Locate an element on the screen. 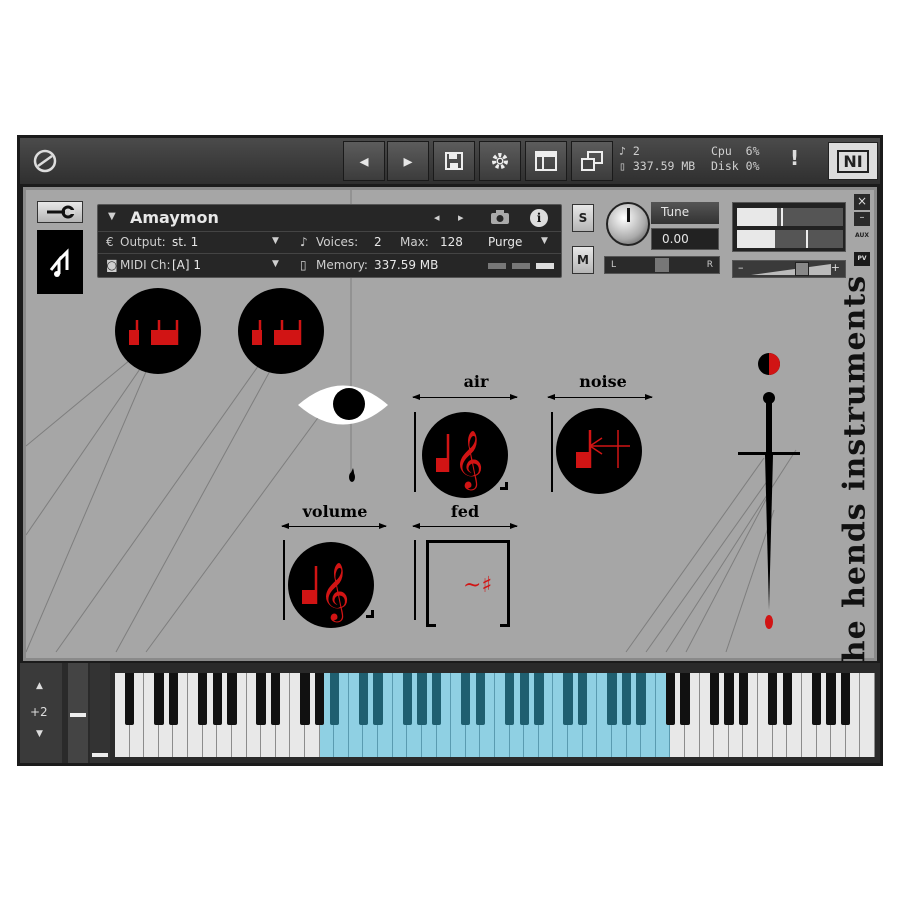 The width and height of the screenshot is (900, 900). save-button is located at coordinates (454, 161).